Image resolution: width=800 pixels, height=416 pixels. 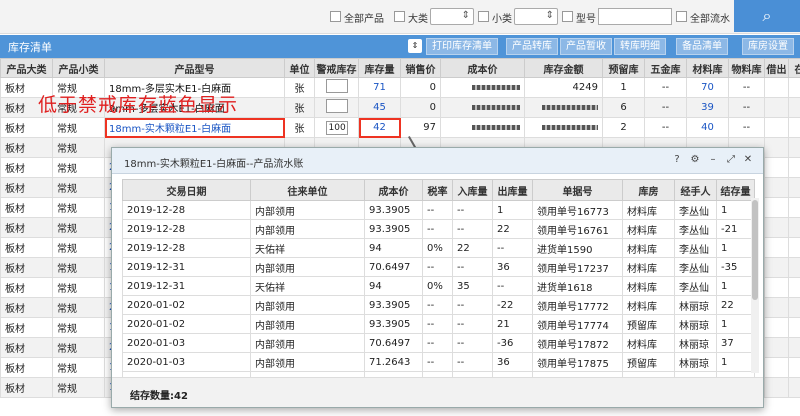 I want to click on ledger-column-header: 库房, so click(x=648, y=190).